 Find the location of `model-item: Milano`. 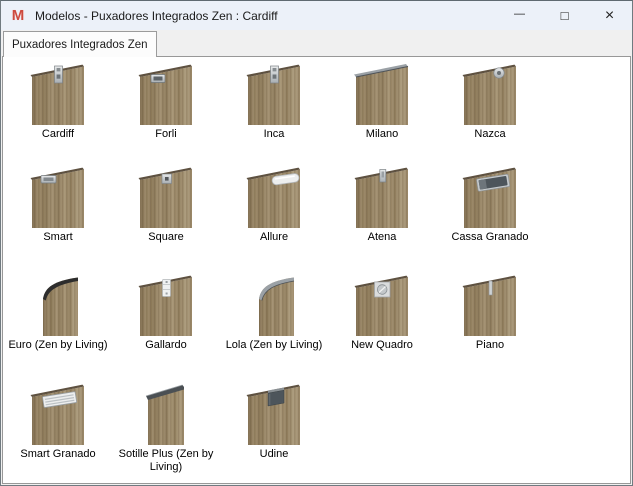

model-item: Milano is located at coordinates (382, 113).